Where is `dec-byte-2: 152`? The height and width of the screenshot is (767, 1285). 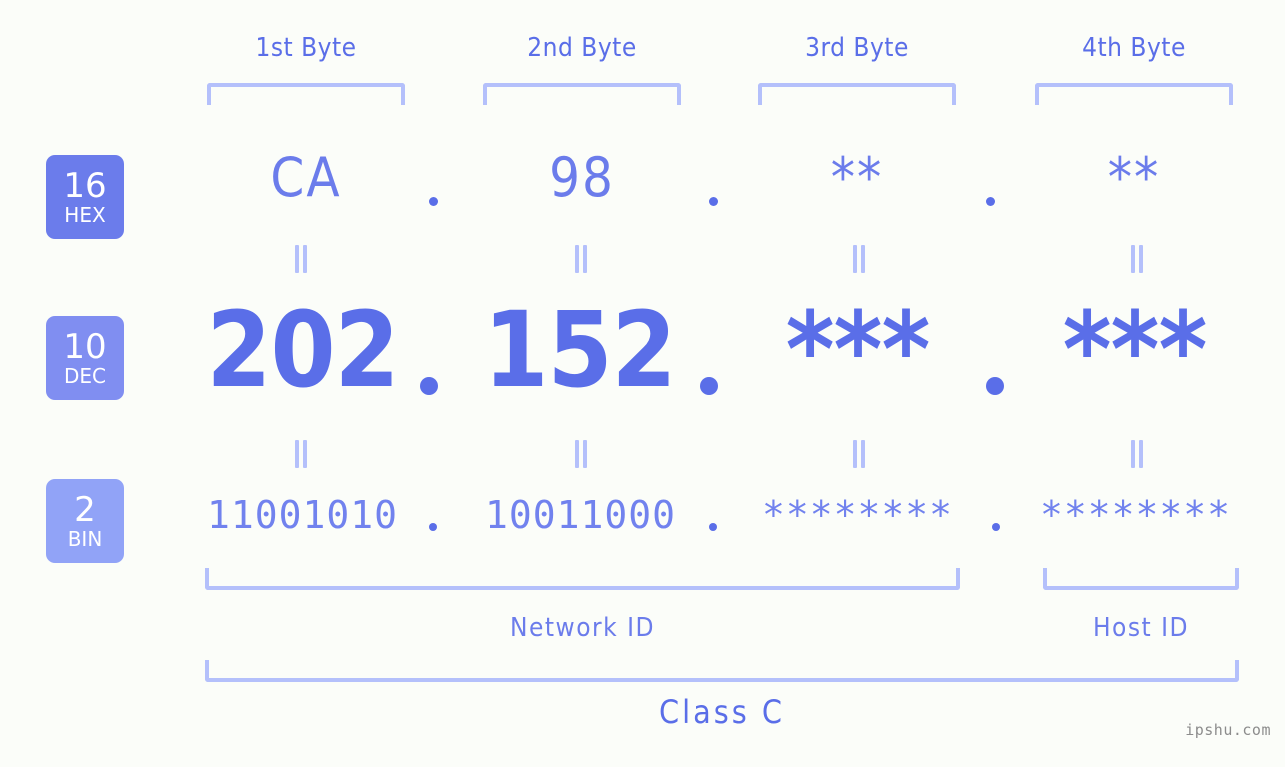 dec-byte-2: 152 is located at coordinates (579, 350).